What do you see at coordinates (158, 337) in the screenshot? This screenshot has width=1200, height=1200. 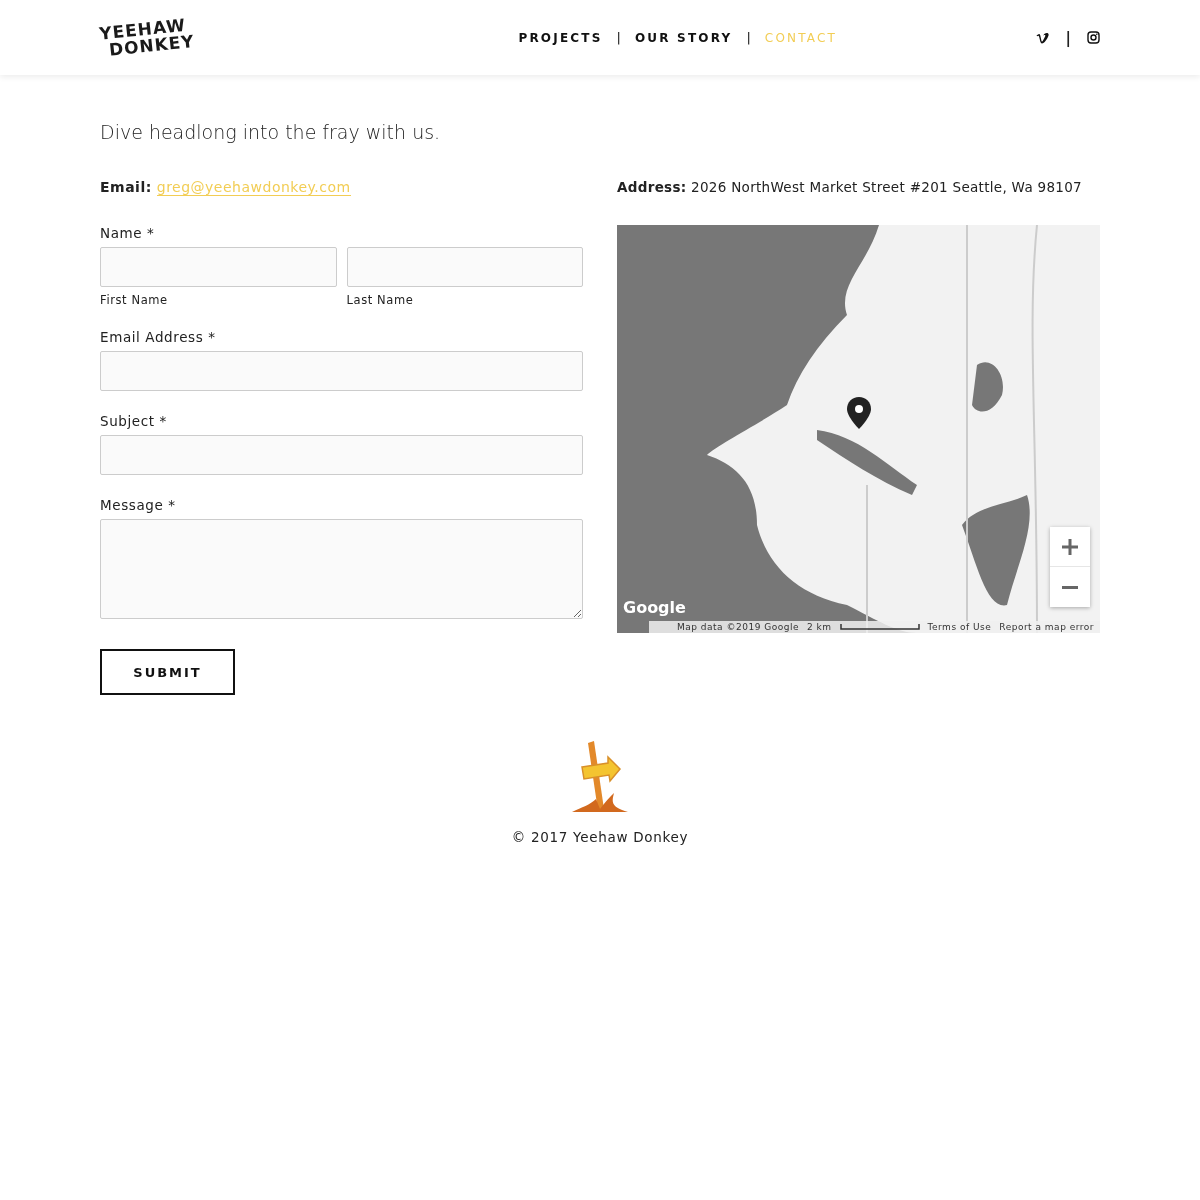 I see `field-label: Email Address *` at bounding box center [158, 337].